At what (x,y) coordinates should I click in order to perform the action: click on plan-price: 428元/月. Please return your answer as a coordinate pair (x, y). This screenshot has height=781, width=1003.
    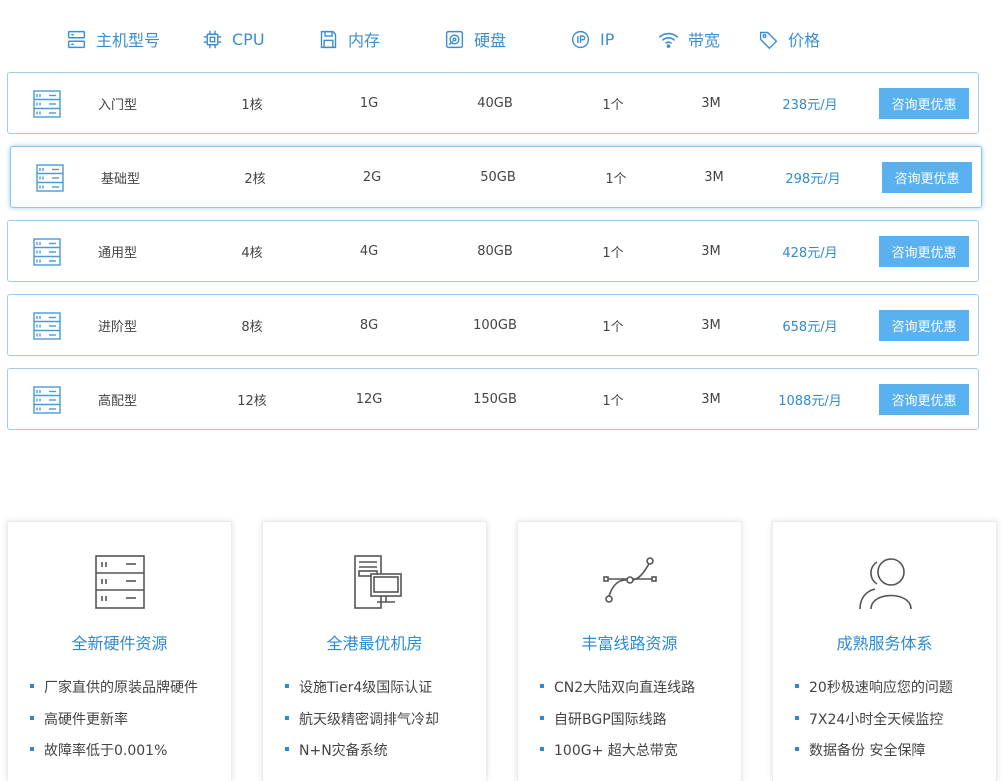
    Looking at the image, I should click on (810, 253).